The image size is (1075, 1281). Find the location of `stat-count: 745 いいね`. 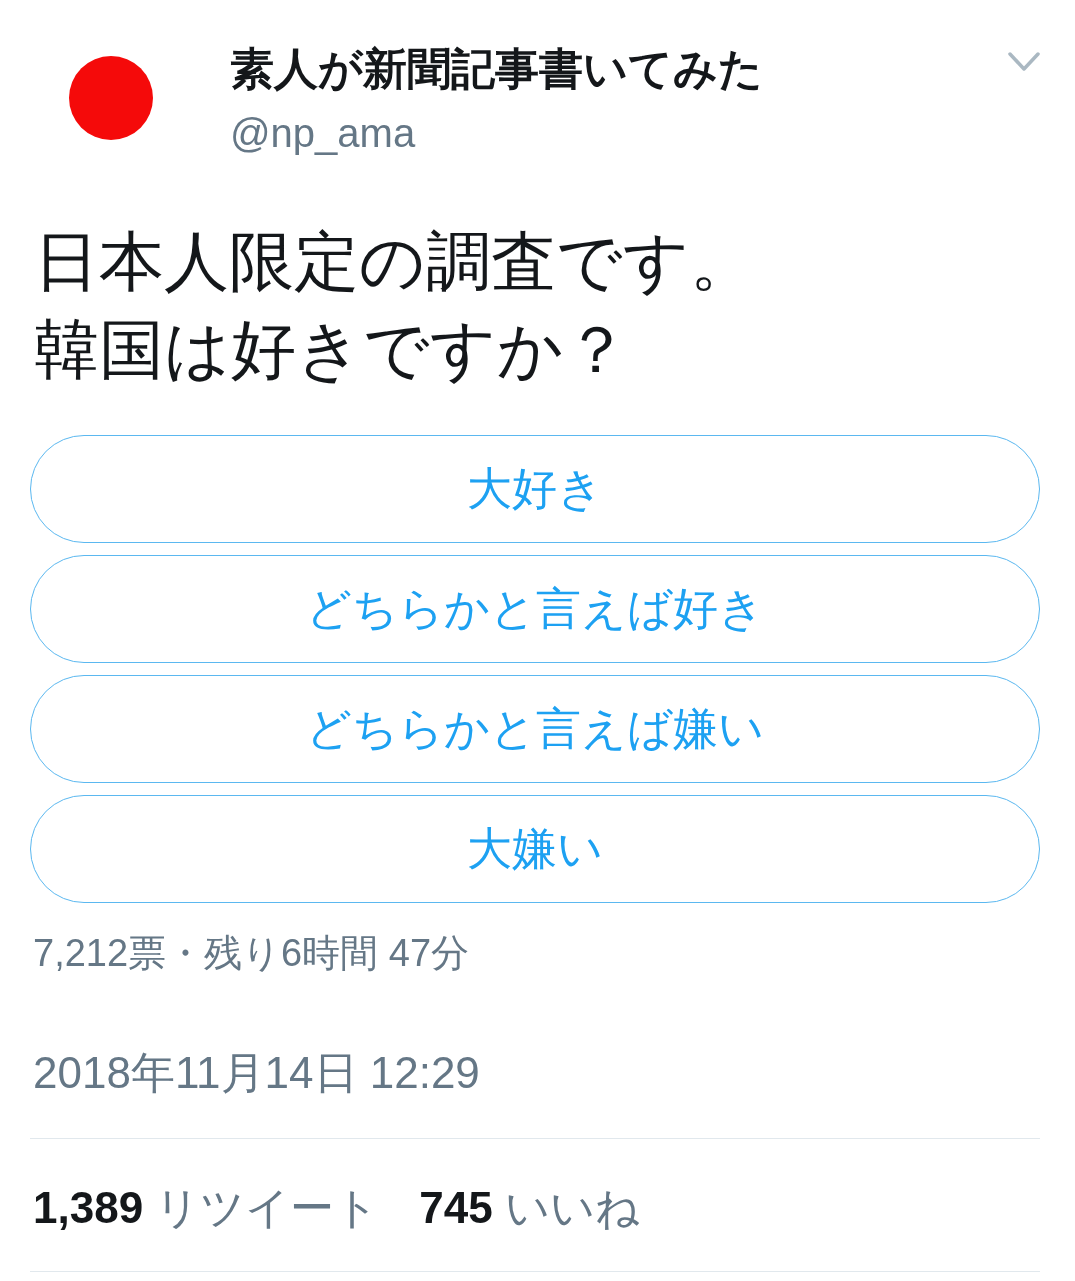

stat-count: 745 いいね is located at coordinates (529, 1208).